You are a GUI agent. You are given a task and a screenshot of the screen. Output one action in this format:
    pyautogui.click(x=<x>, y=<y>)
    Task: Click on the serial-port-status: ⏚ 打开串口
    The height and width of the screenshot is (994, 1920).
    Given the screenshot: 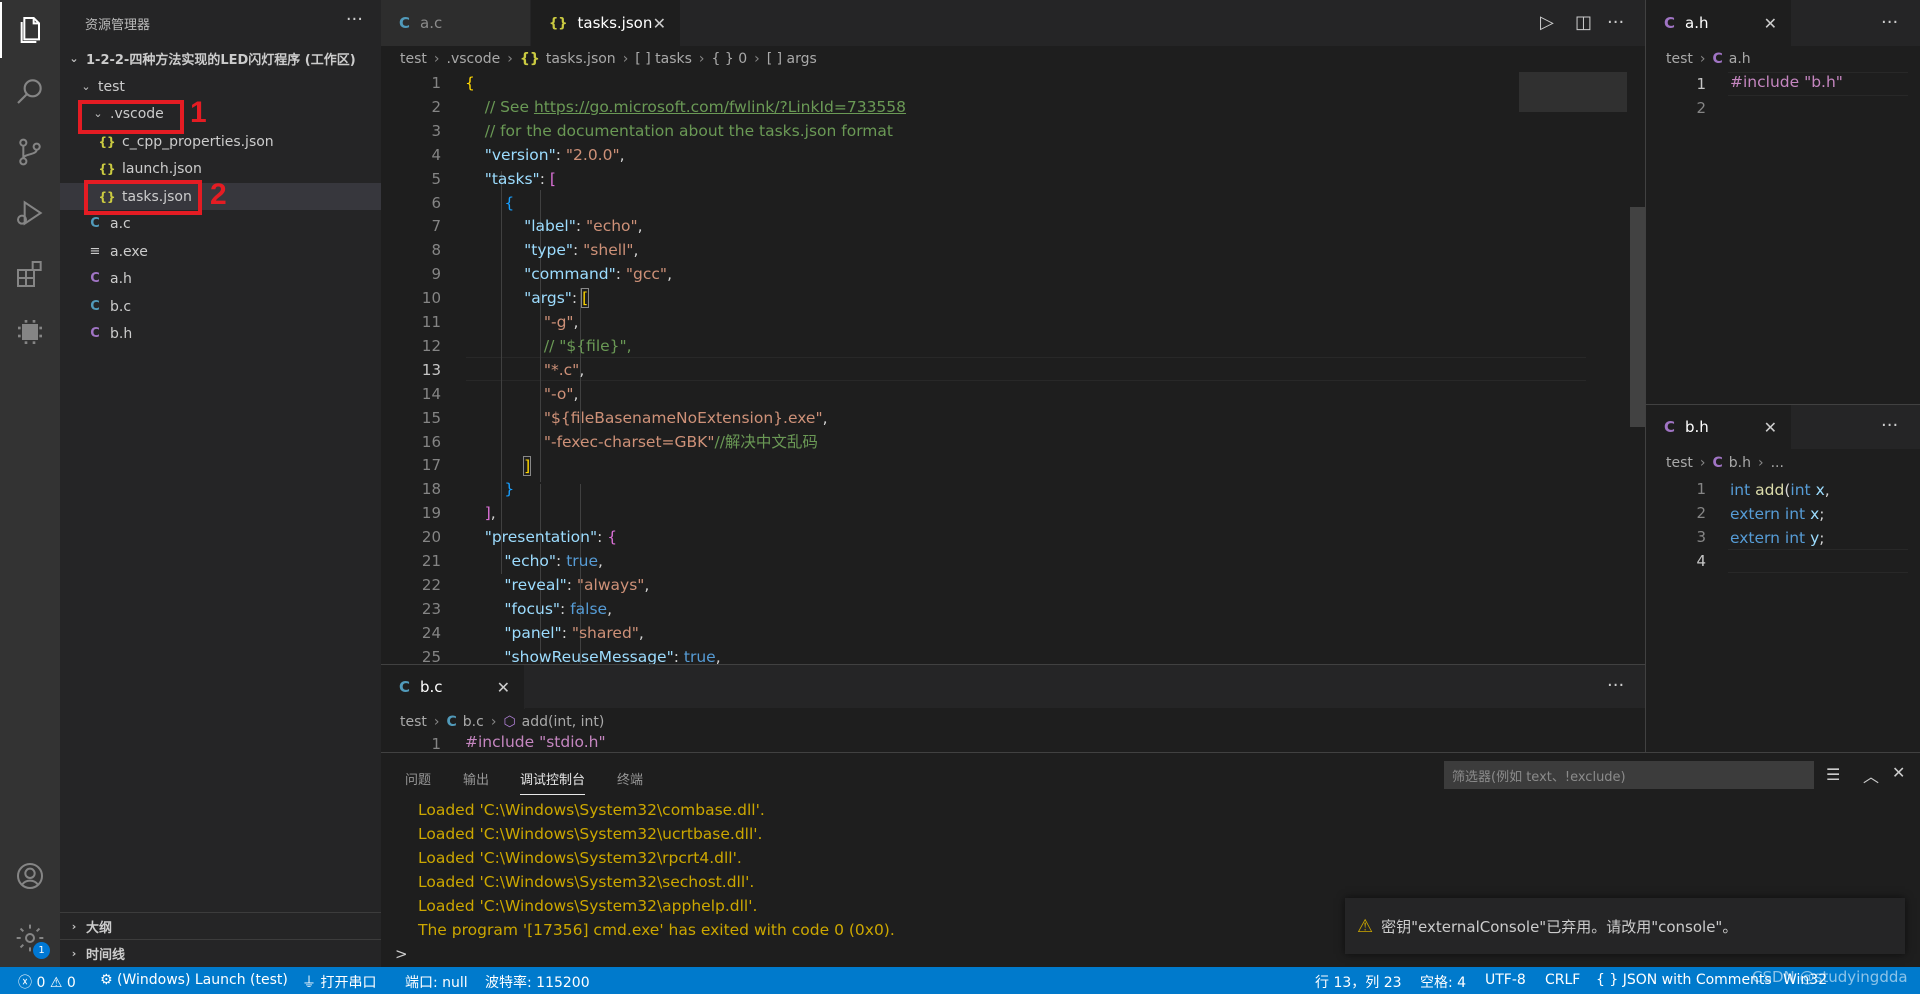 What is the action you would take?
    pyautogui.click(x=339, y=982)
    